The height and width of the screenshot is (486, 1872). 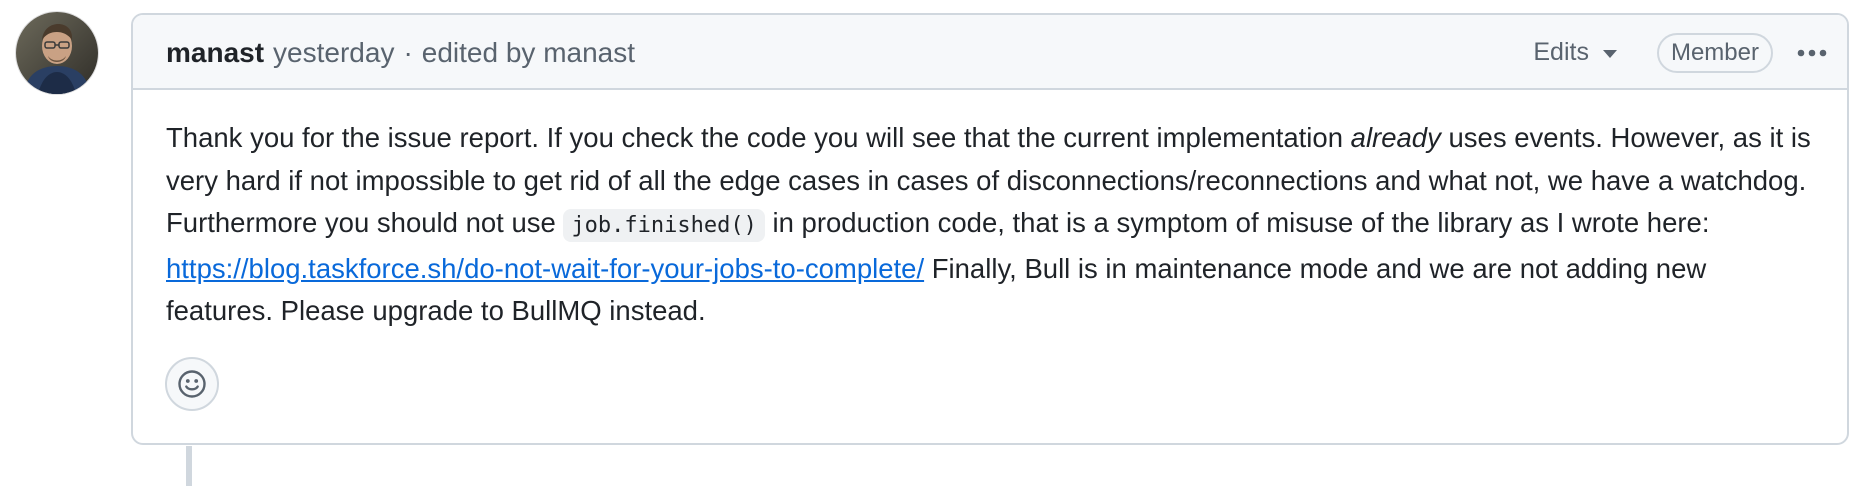 I want to click on timestamp-link: yesterday, so click(x=333, y=53).